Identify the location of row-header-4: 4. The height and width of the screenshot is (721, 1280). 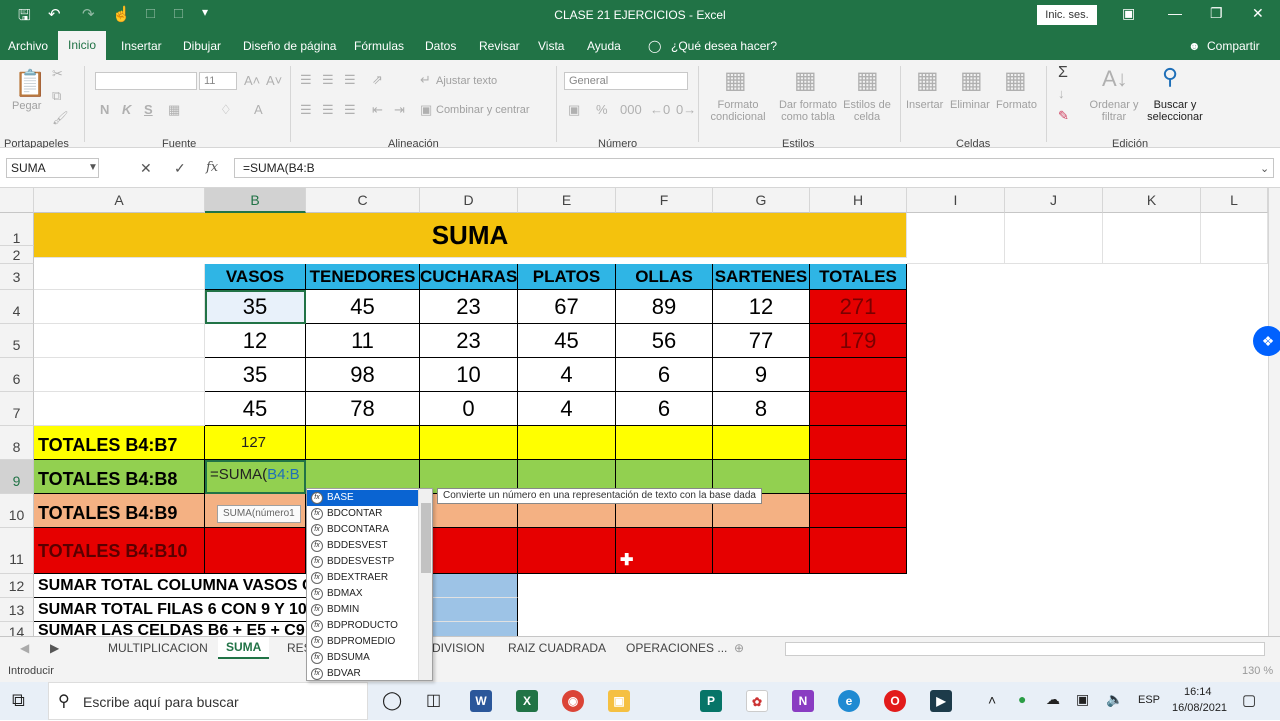
(17, 307).